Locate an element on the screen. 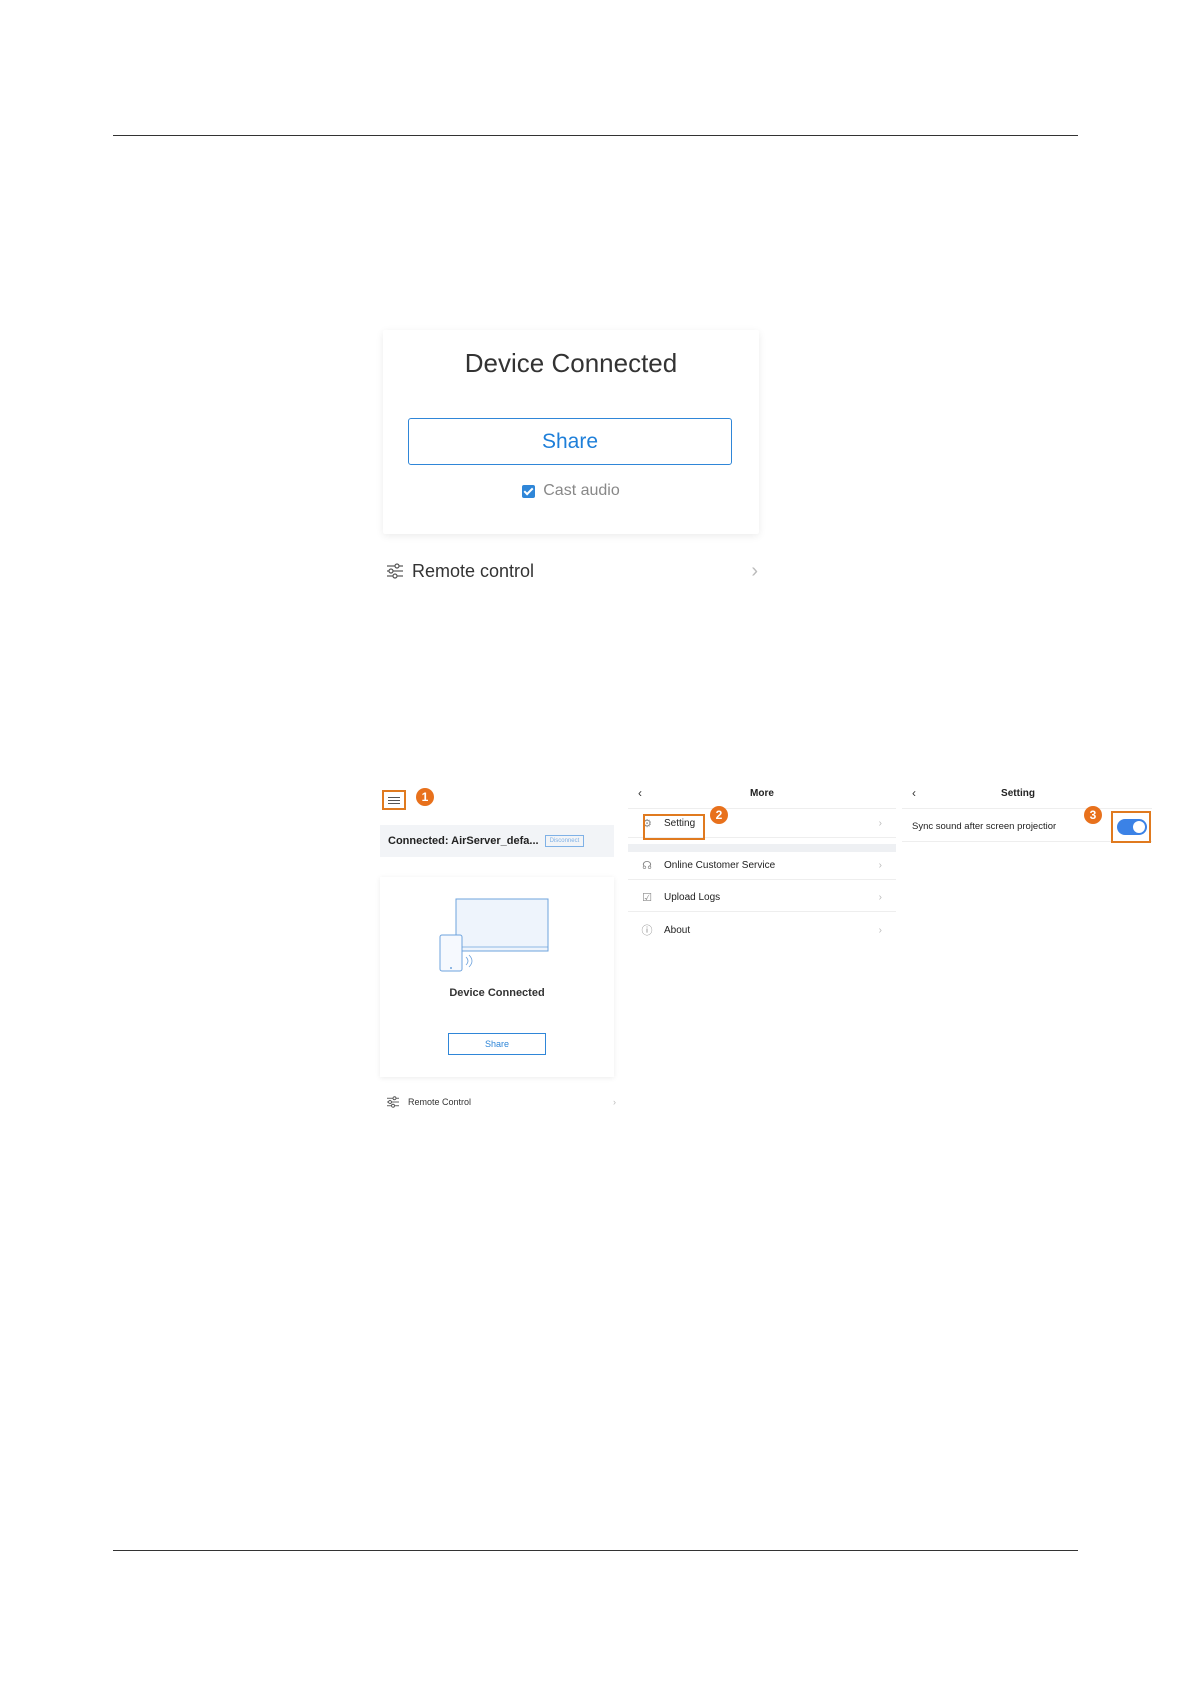  header-rule is located at coordinates (595, 135).